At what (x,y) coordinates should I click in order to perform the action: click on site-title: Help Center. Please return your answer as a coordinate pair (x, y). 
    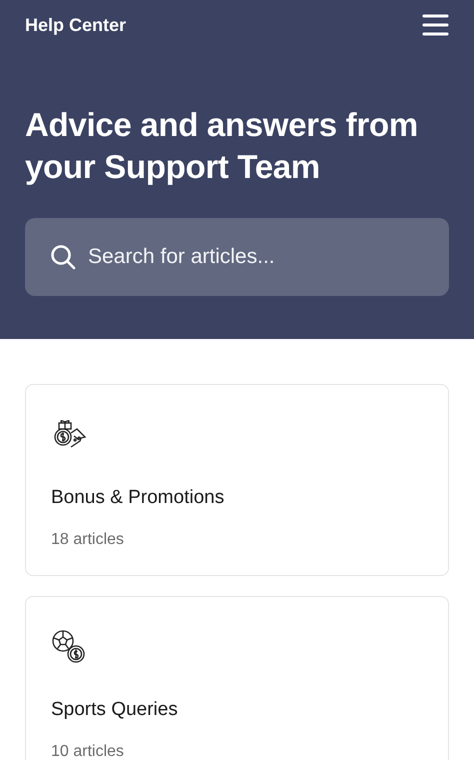
    Looking at the image, I should click on (75, 25).